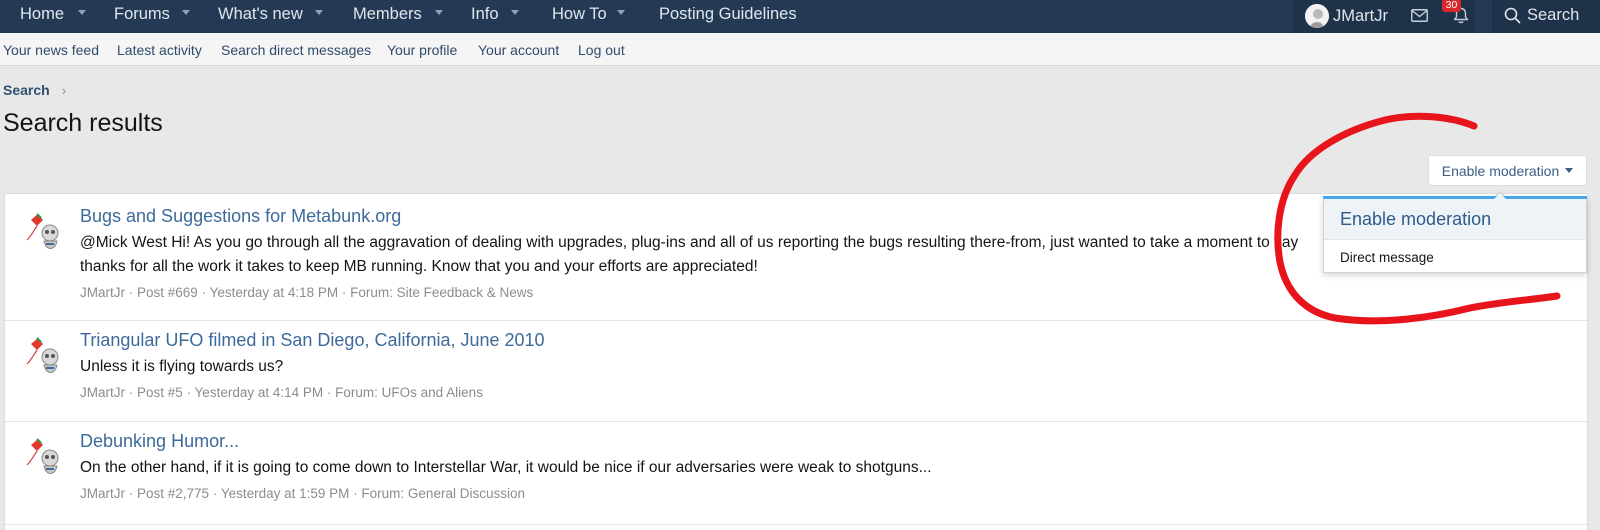  I want to click on enable-moderation-button: Enable moderation, so click(1507, 170).